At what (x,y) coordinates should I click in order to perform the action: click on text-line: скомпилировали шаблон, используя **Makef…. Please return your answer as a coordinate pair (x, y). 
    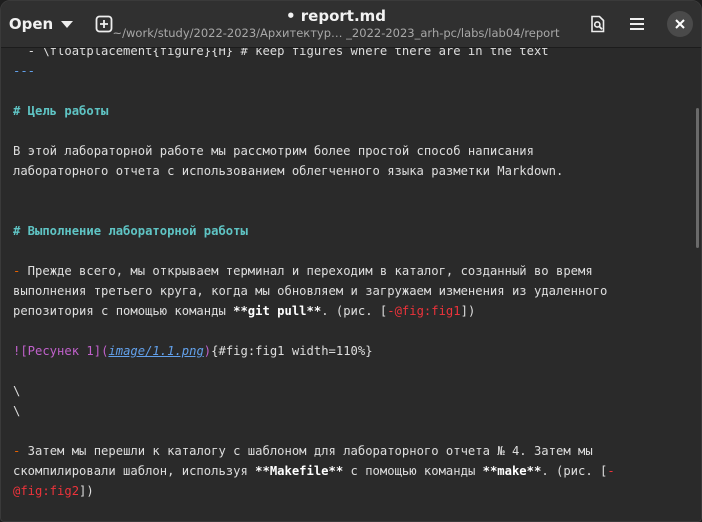
    Looking at the image, I should click on (351, 471).